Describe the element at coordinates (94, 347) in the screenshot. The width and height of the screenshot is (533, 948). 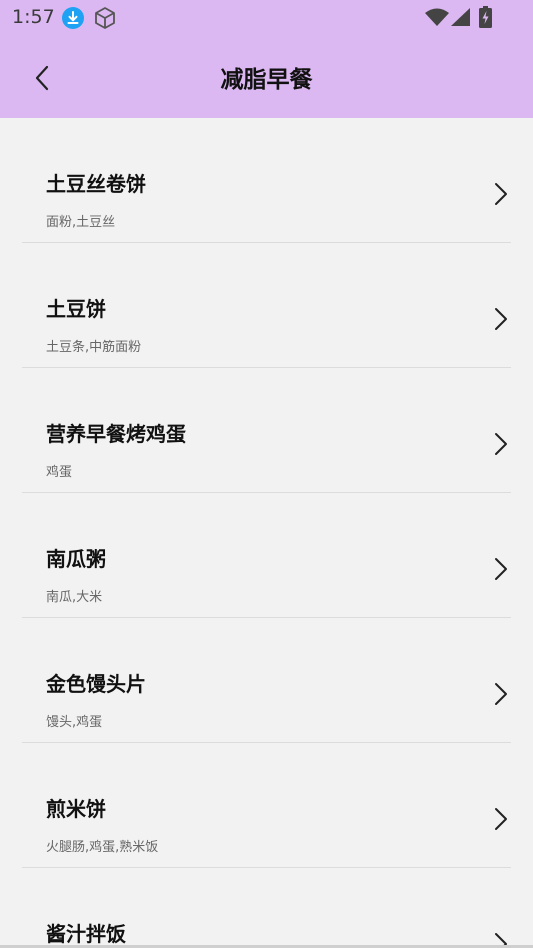
I see `recipe-ingredients: 土豆条,中筋面粉` at that location.